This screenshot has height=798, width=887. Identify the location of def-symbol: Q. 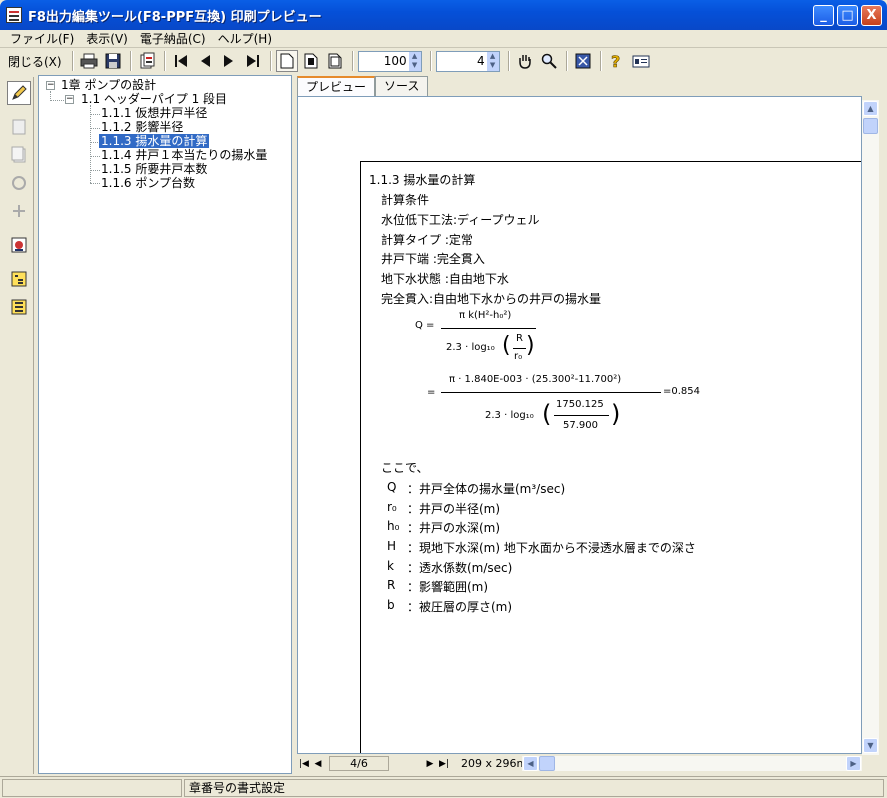
(392, 487).